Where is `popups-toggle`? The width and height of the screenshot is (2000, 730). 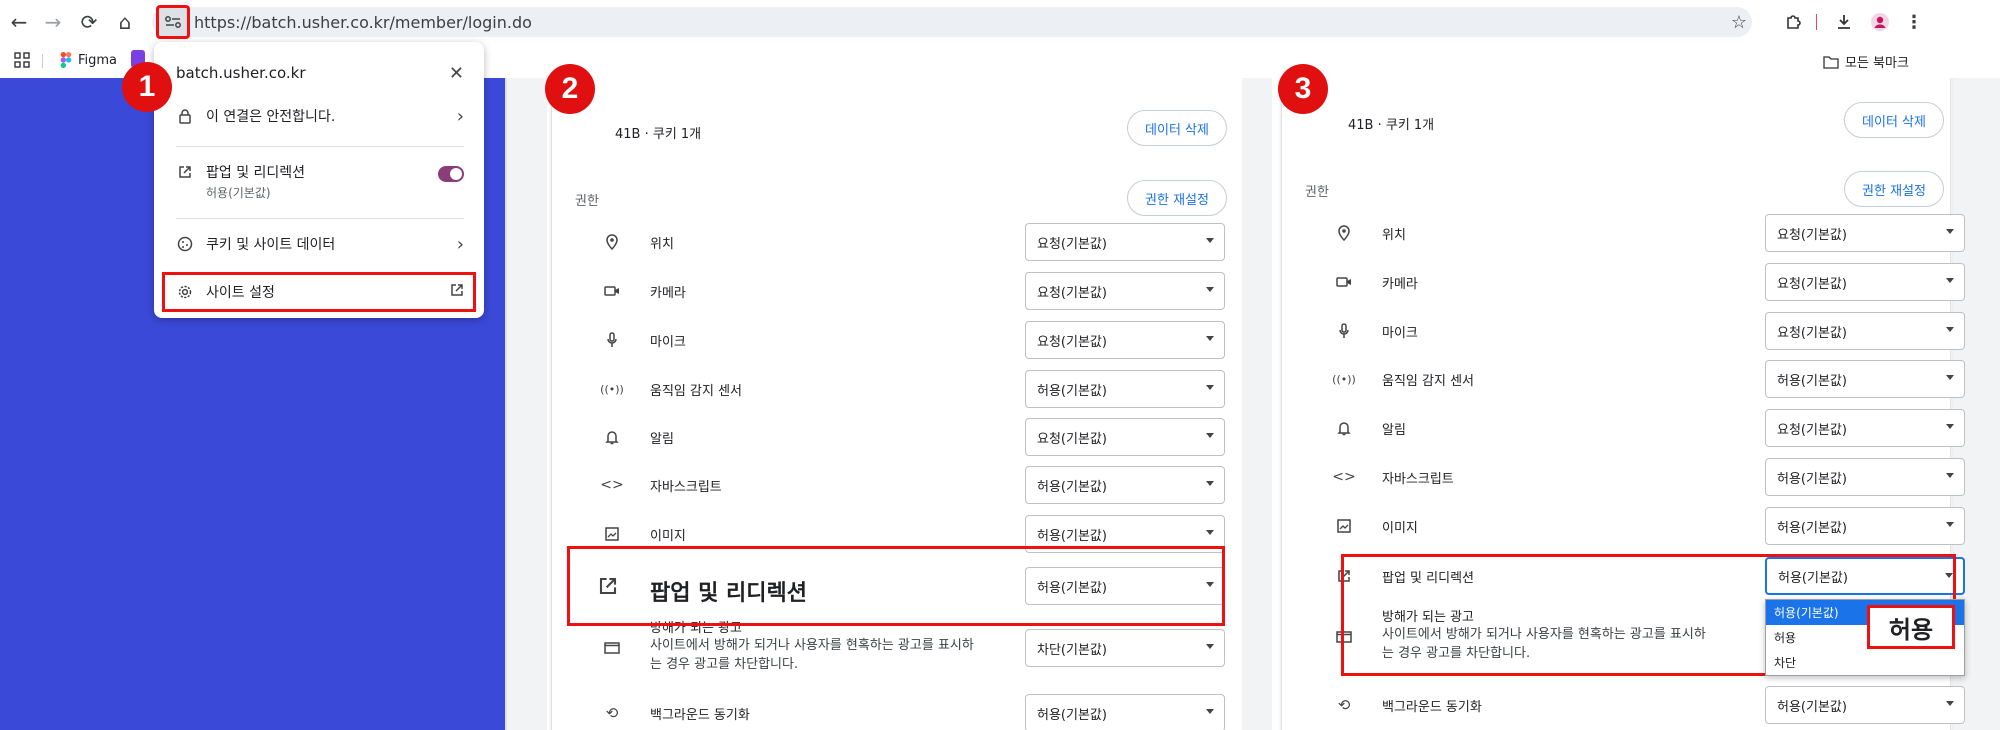 popups-toggle is located at coordinates (451, 174).